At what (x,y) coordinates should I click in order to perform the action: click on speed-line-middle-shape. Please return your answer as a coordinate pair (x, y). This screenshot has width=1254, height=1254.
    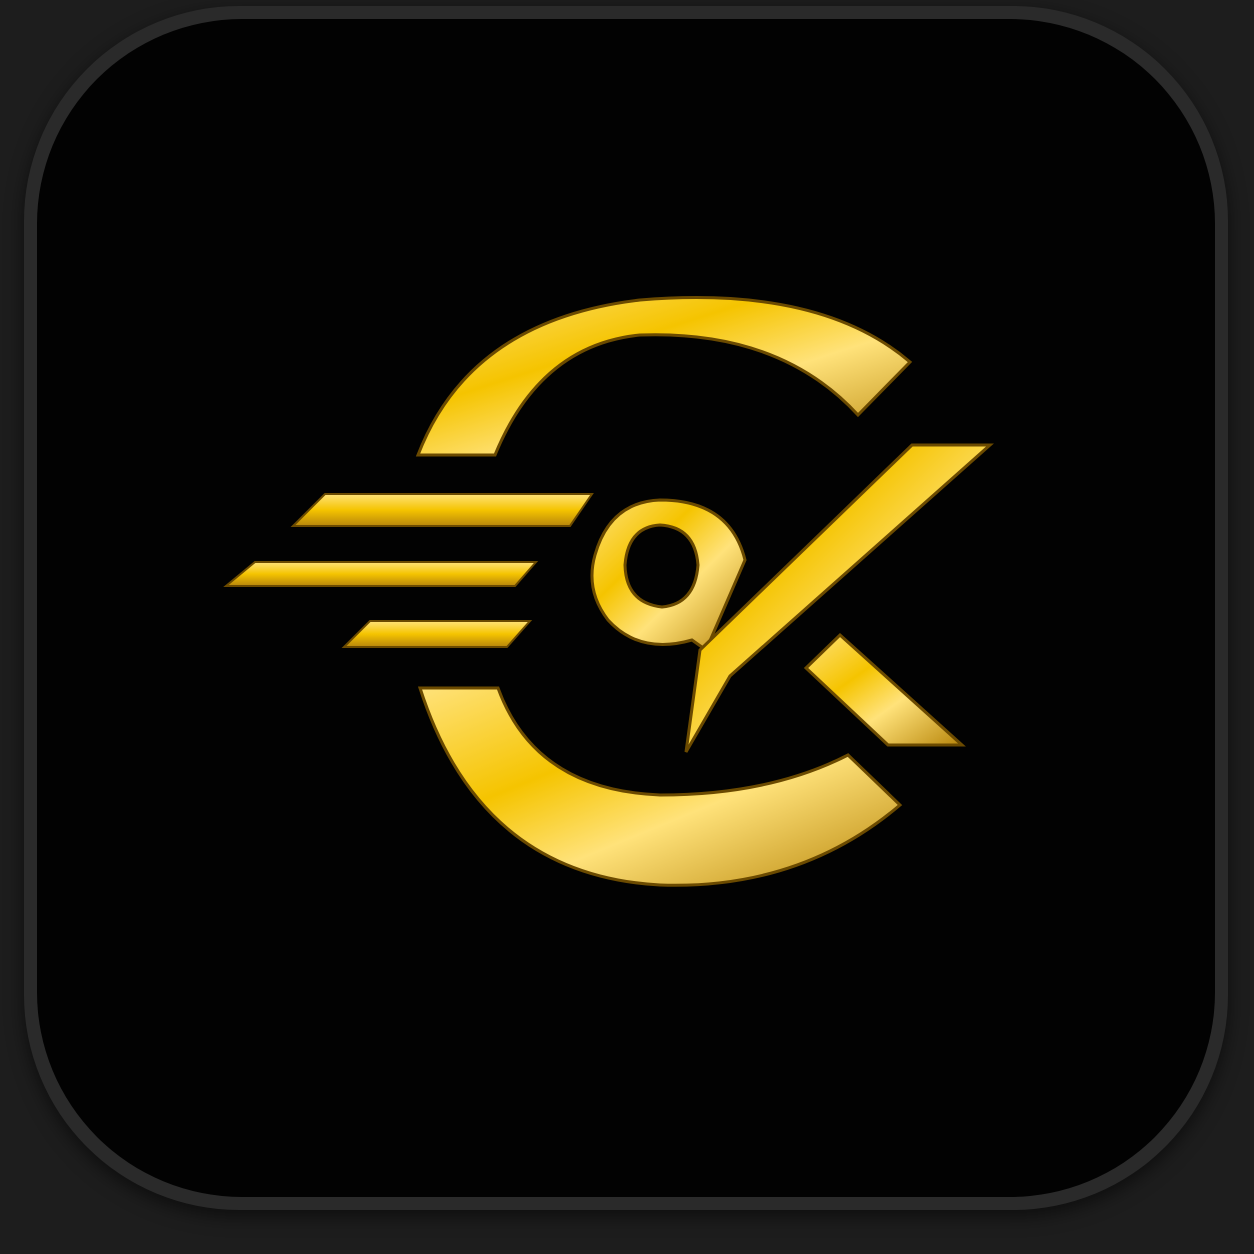
    Looking at the image, I should click on (381, 574).